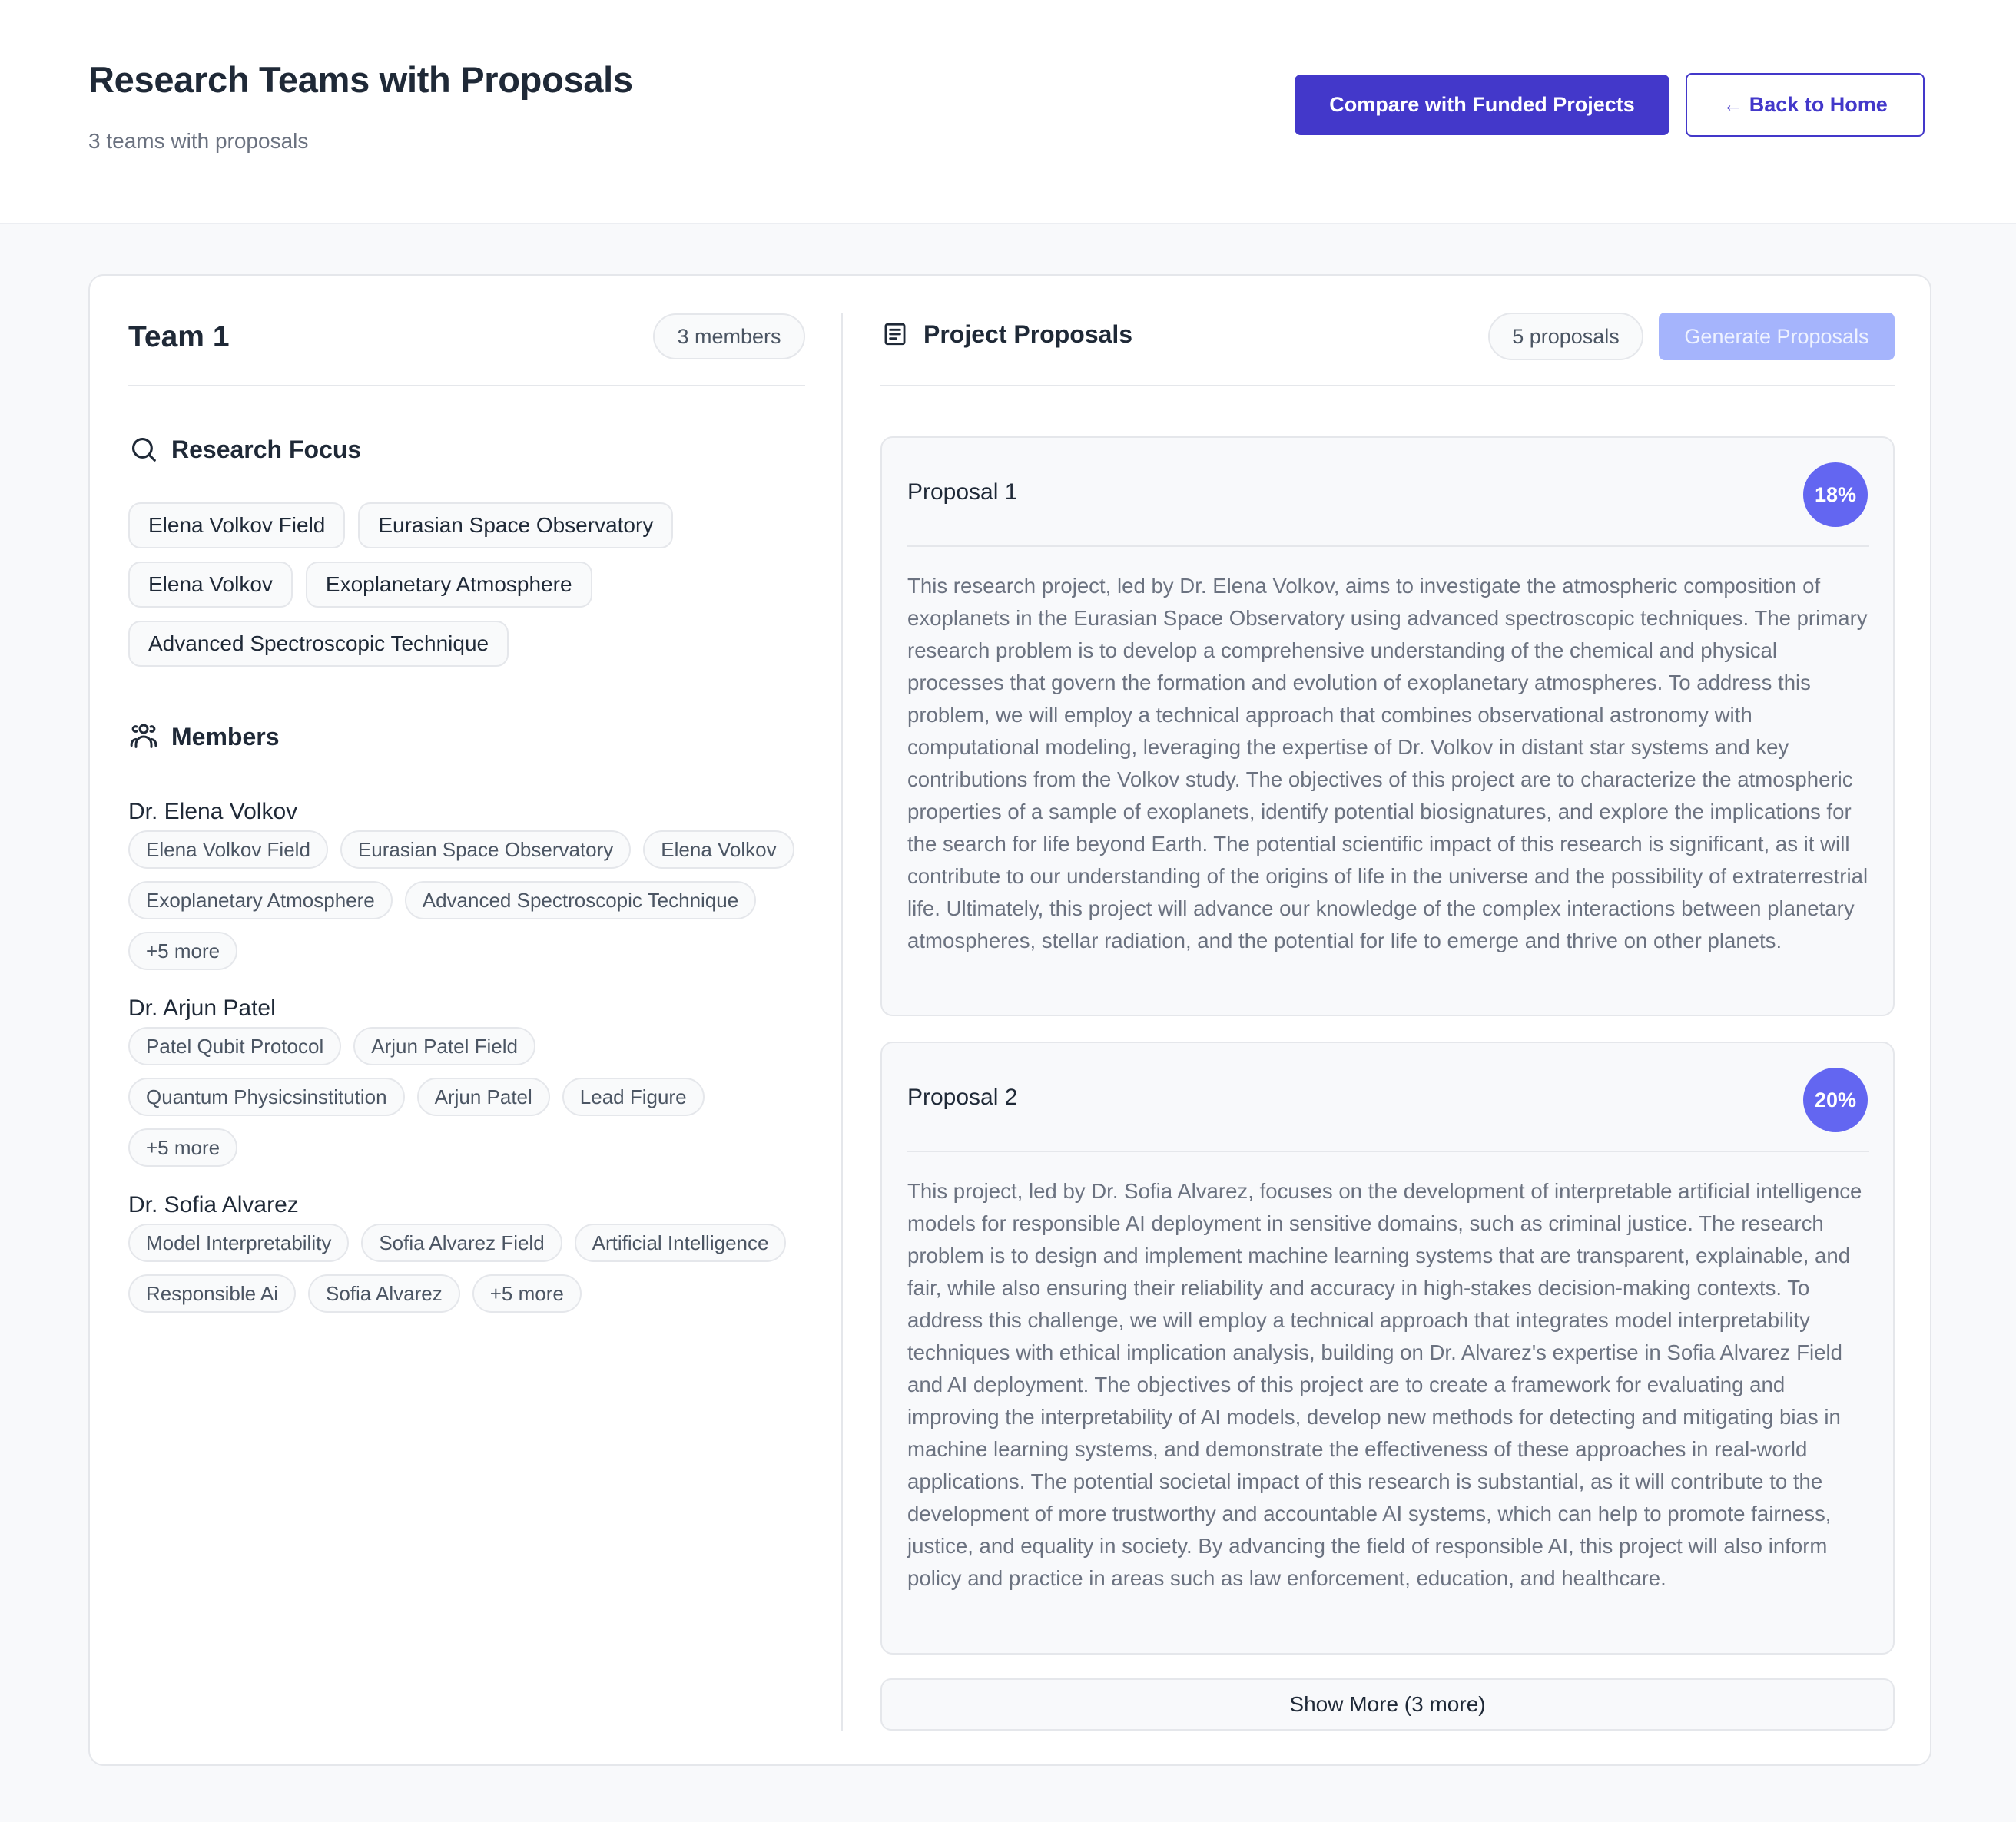 The width and height of the screenshot is (2016, 1822). What do you see at coordinates (633, 1097) in the screenshot?
I see `member-tag: Lead Figure` at bounding box center [633, 1097].